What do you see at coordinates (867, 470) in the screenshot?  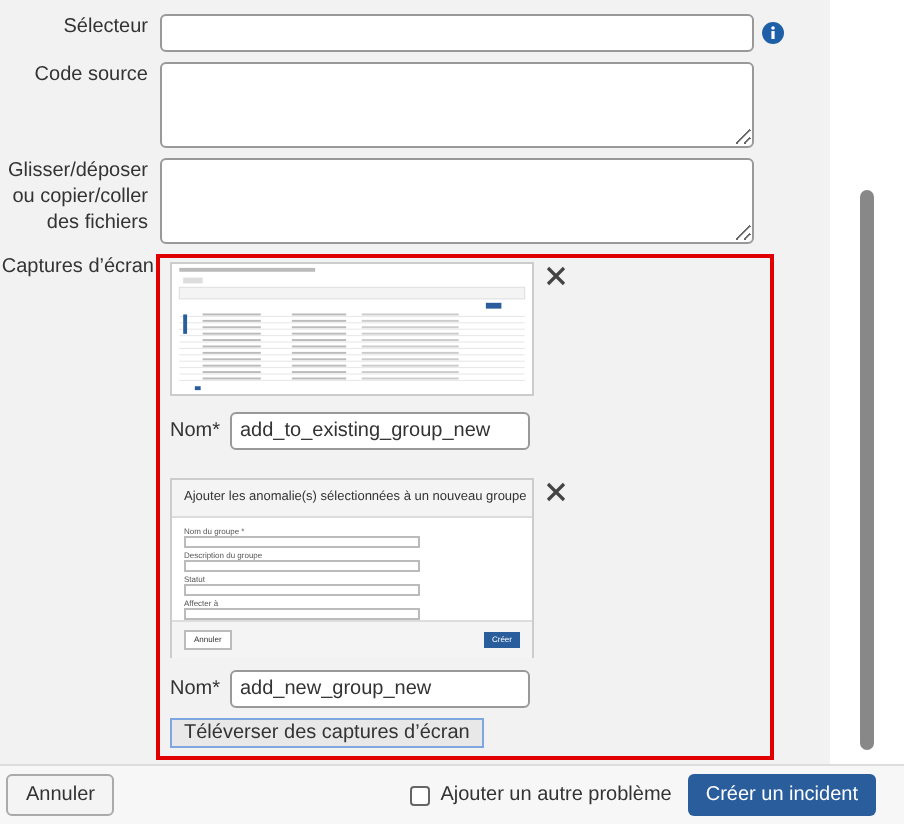 I see `scrollbar-thumb` at bounding box center [867, 470].